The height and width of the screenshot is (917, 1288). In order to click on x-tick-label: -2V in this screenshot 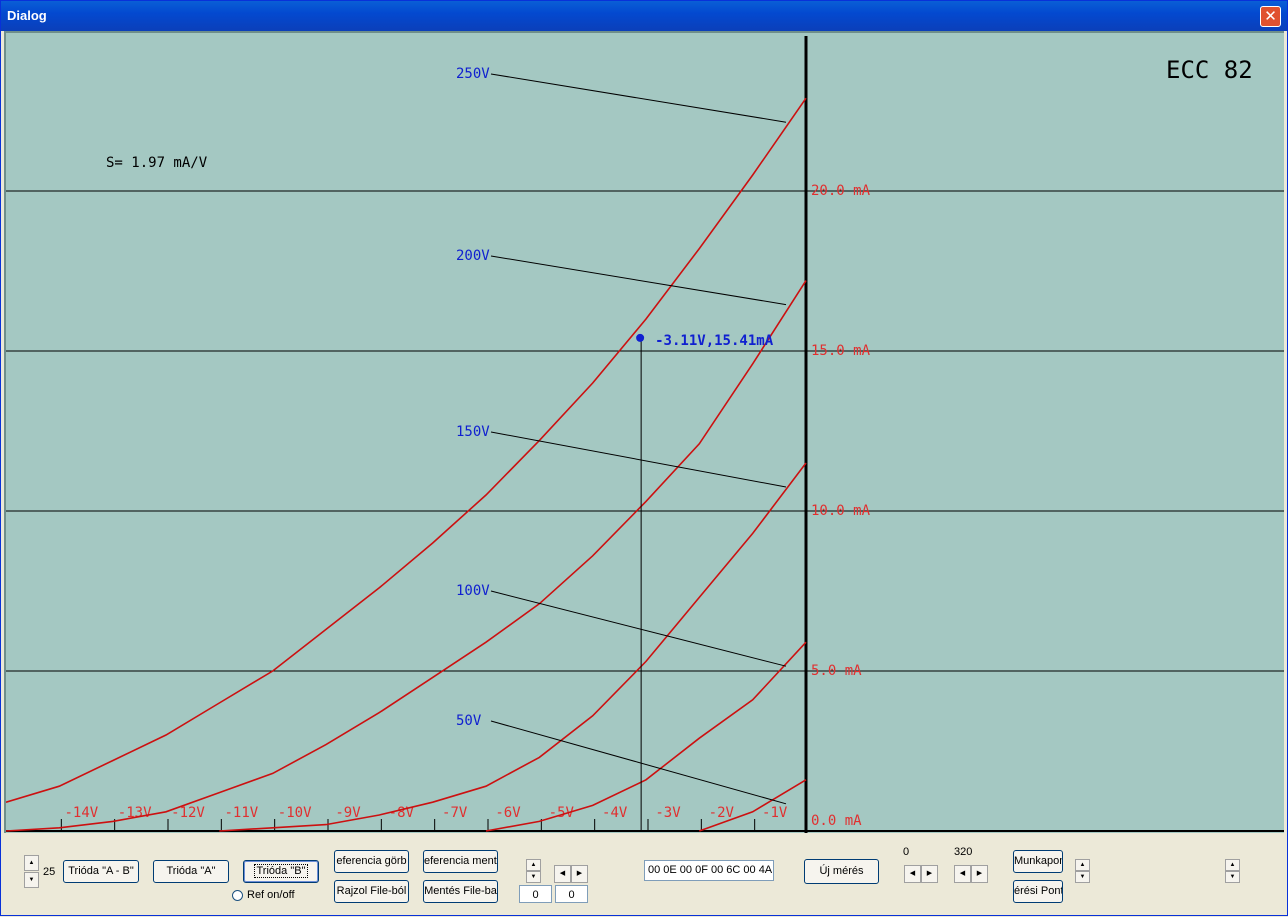, I will do `click(722, 813)`.